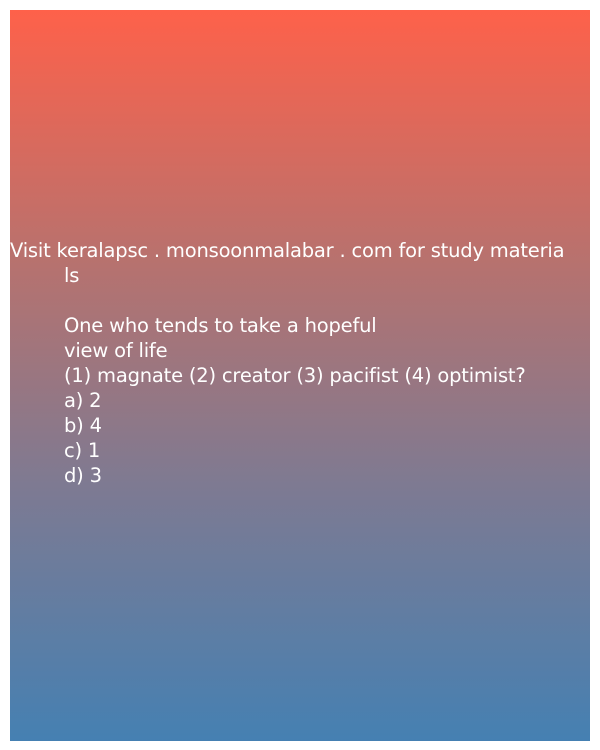  I want to click on blank-spacer, so click(300, 300).